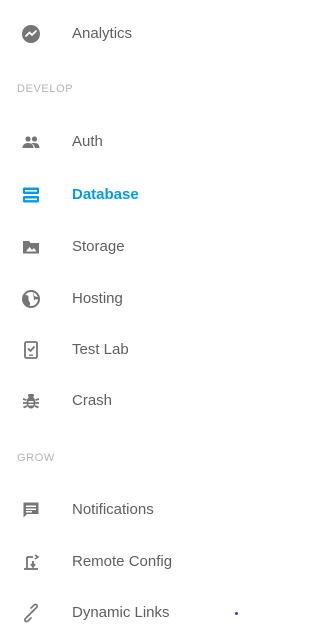 The width and height of the screenshot is (323, 633). What do you see at coordinates (150, 247) in the screenshot?
I see `sidebar-item-storage: Storage` at bounding box center [150, 247].